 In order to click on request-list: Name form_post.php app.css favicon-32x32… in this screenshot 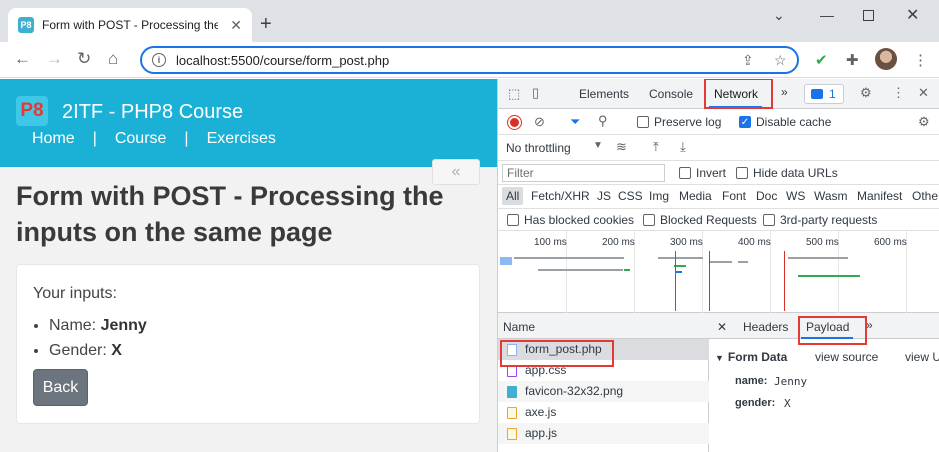, I will do `click(603, 382)`.